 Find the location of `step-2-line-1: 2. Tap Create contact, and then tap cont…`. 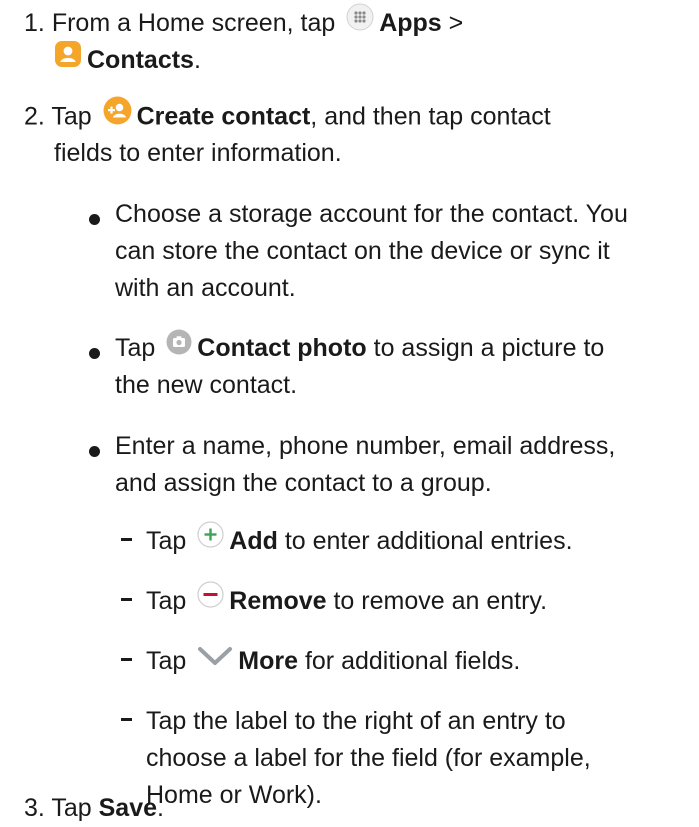

step-2-line-1: 2. Tap Create contact, and then tap cont… is located at coordinates (287, 117).